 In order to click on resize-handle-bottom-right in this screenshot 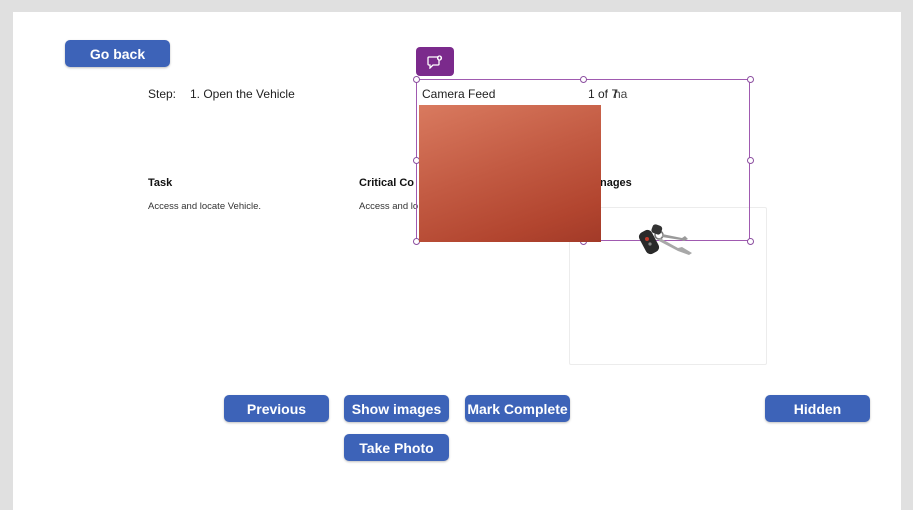, I will do `click(750, 241)`.